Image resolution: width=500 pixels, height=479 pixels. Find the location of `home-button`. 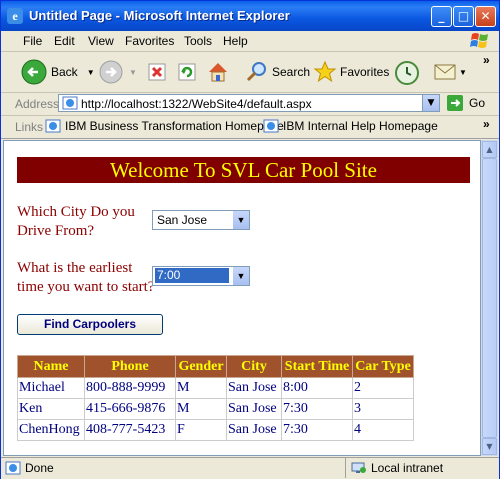

home-button is located at coordinates (218, 72).